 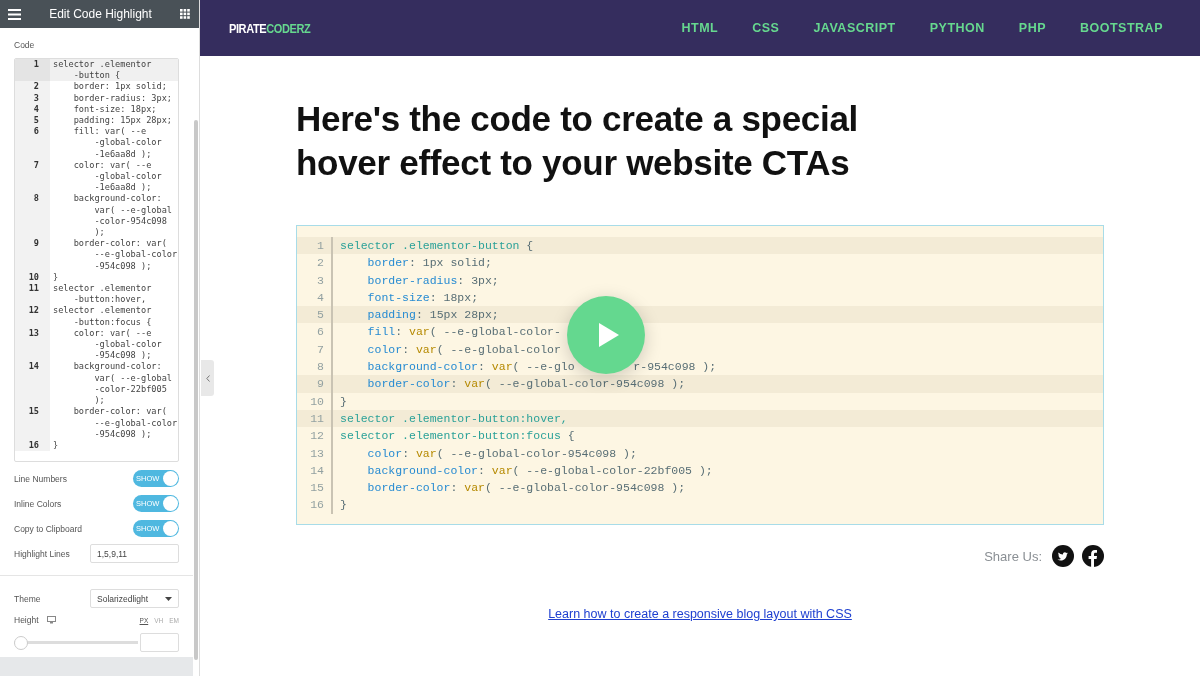 What do you see at coordinates (51, 620) in the screenshot?
I see `monitor-icon` at bounding box center [51, 620].